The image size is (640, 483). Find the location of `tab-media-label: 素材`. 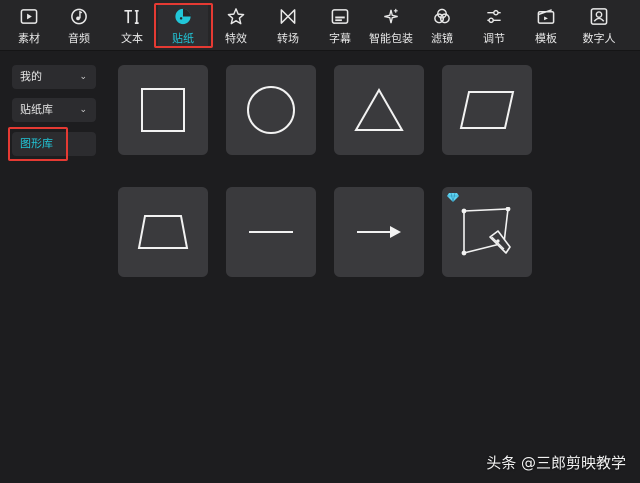

tab-media-label: 素材 is located at coordinates (29, 38).